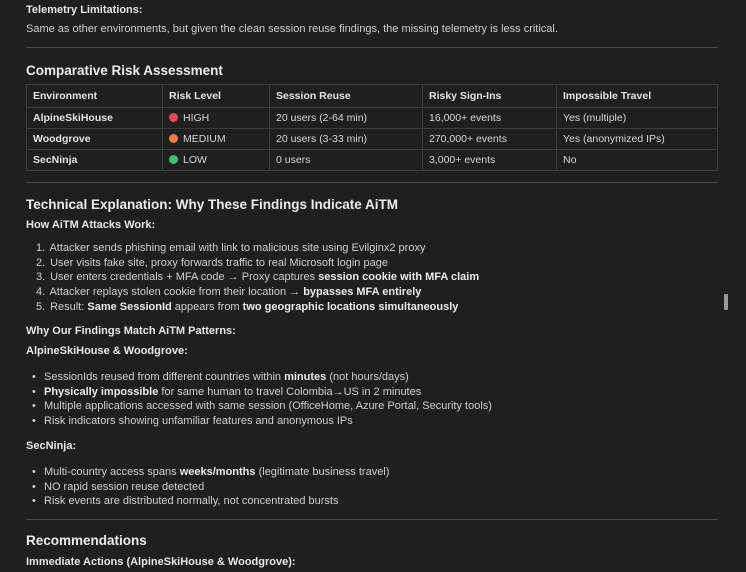 Image resolution: width=746 pixels, height=572 pixels. I want to click on session-reuse-cell: 20 users (2-64 min), so click(346, 118).